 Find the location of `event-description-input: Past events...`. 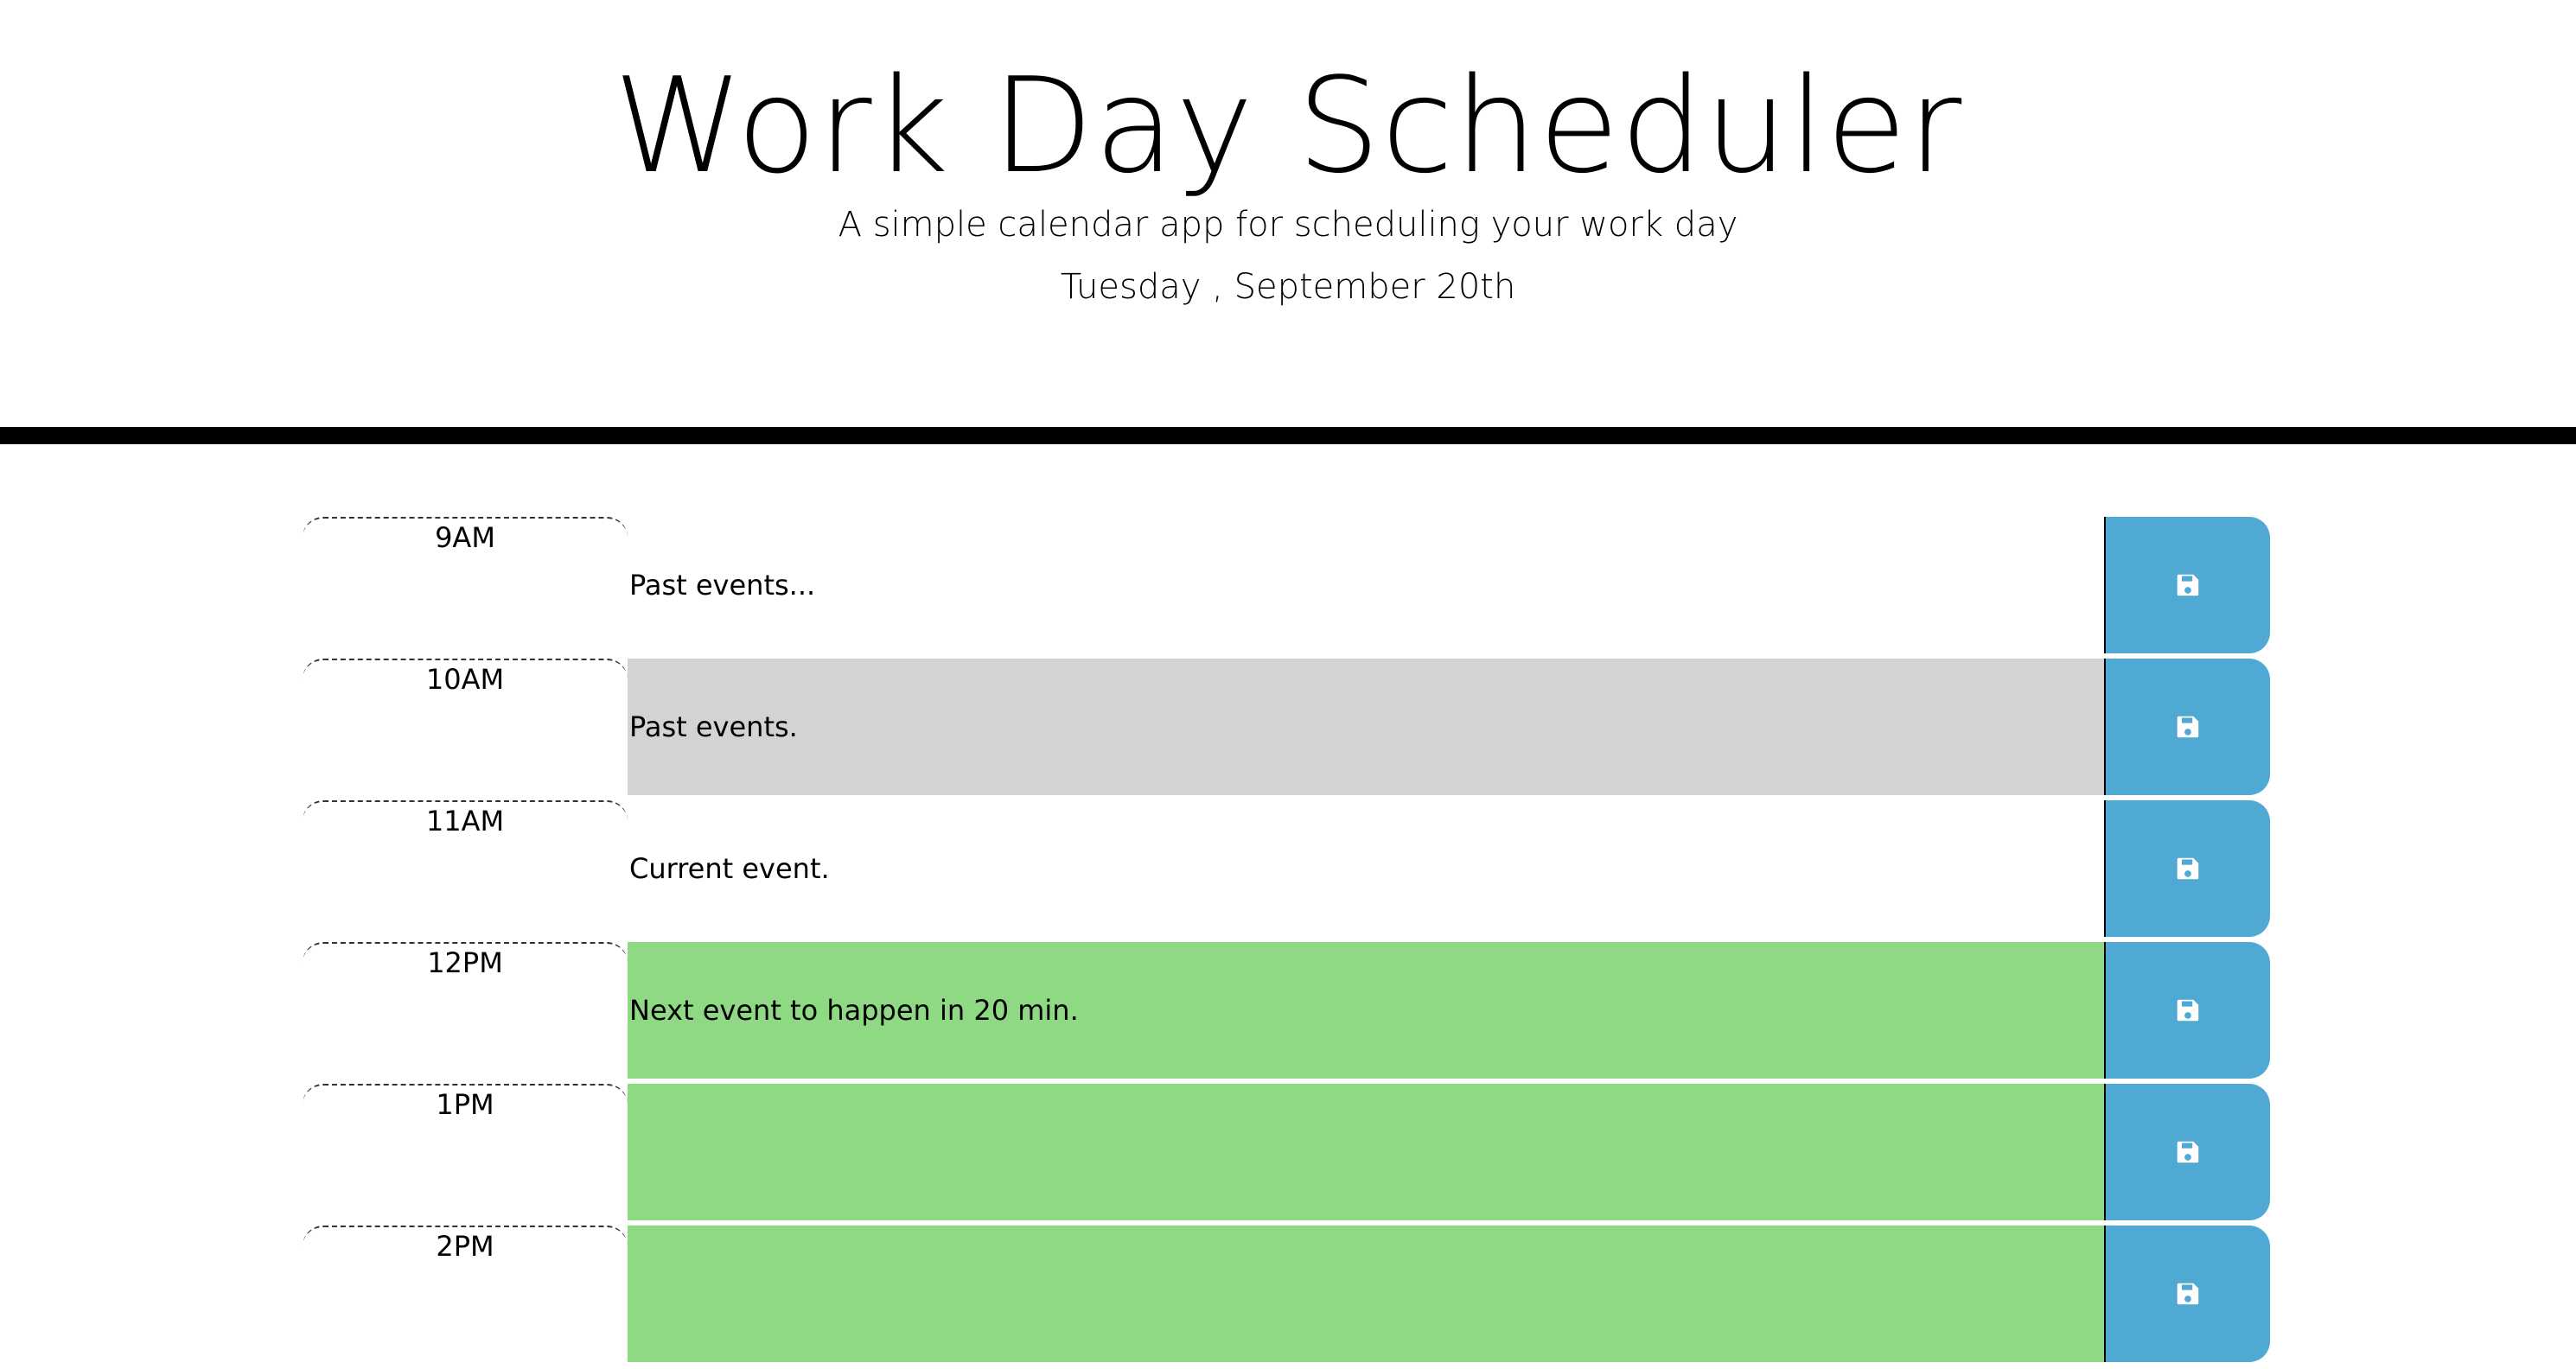

event-description-input: Past events... is located at coordinates (1367, 585).